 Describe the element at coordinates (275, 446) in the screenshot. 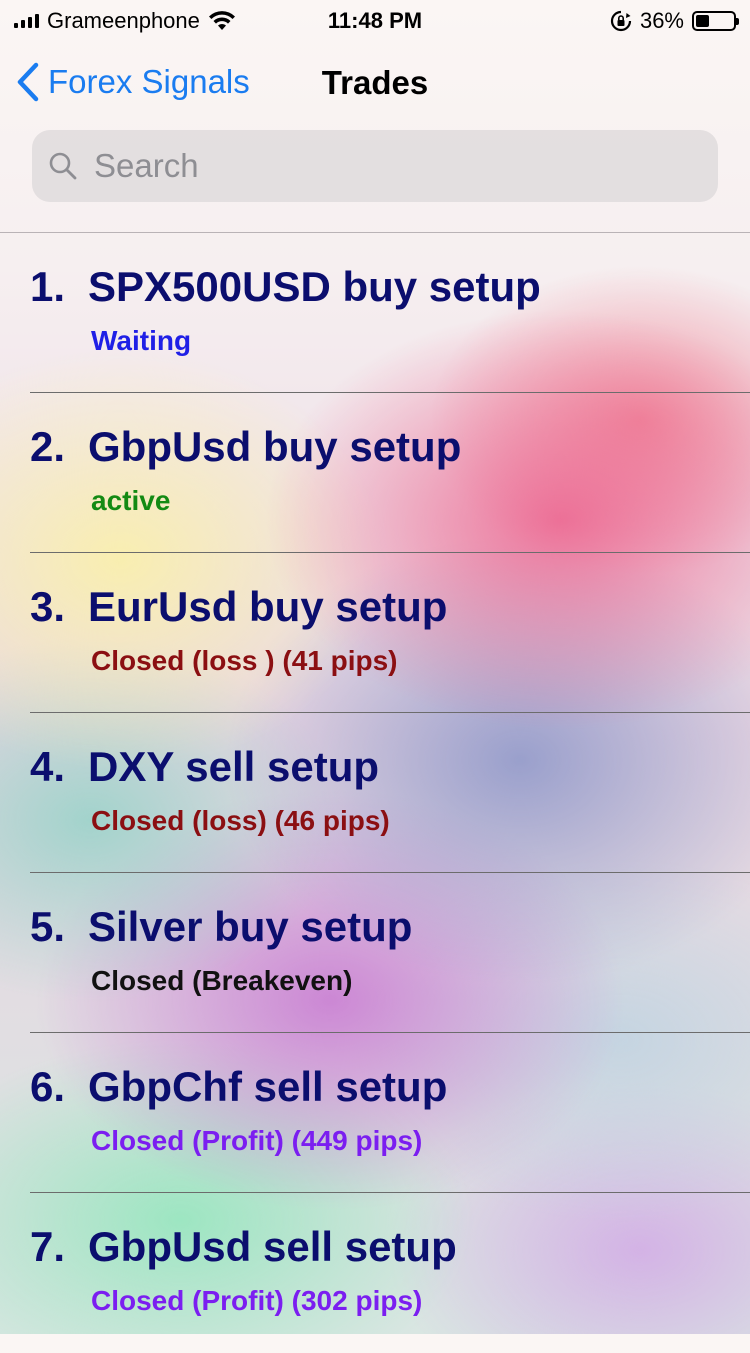

I see `trade-name: GbpUsd buy setup` at that location.